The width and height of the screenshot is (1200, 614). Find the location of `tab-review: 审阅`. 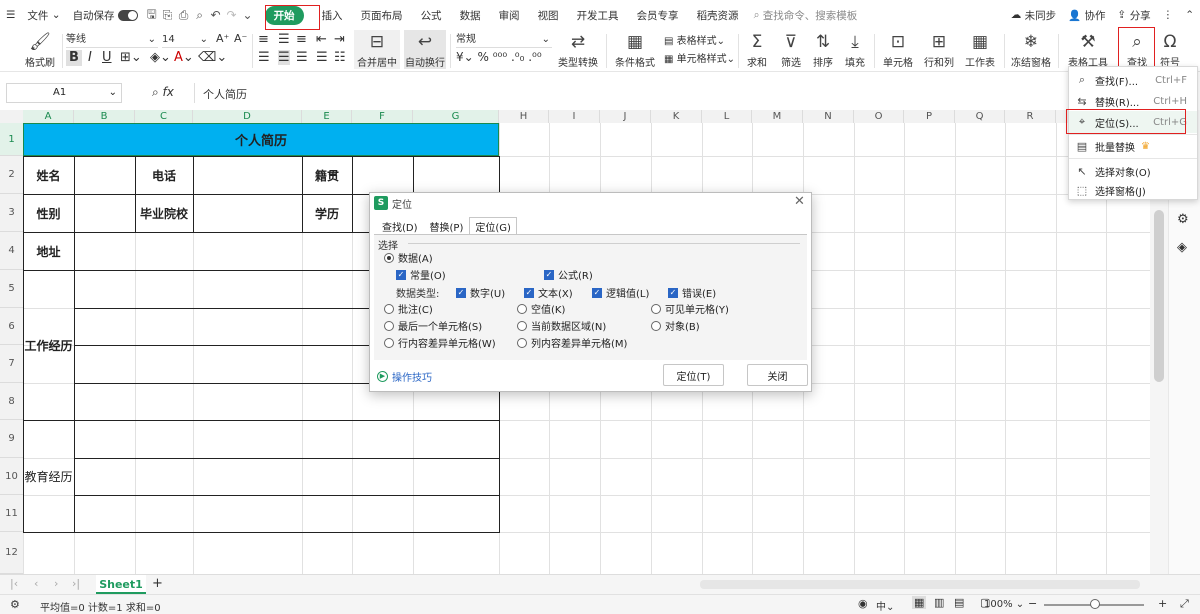

tab-review: 审阅 is located at coordinates (509, 15).